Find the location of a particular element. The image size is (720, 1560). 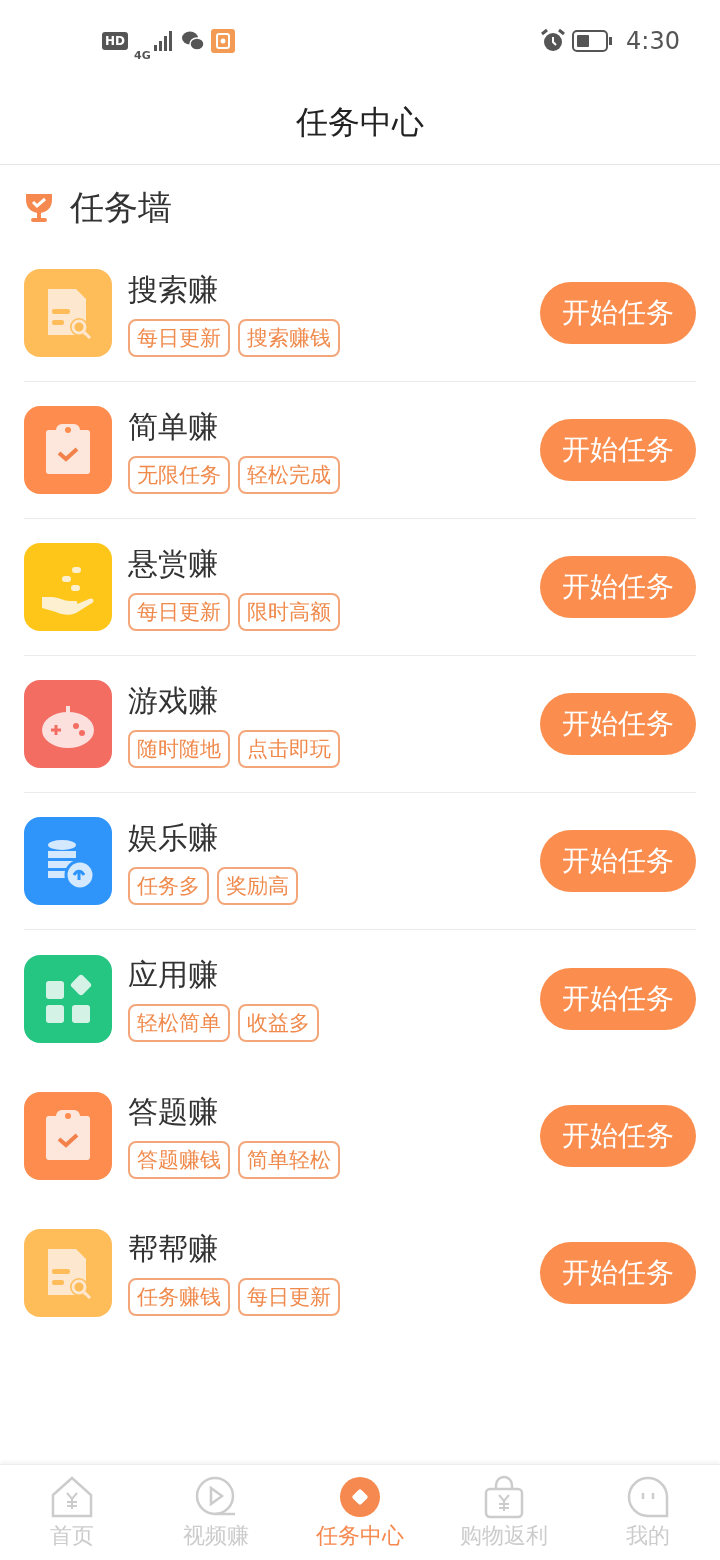

task-tag: 搜索赚钱 is located at coordinates (289, 337).